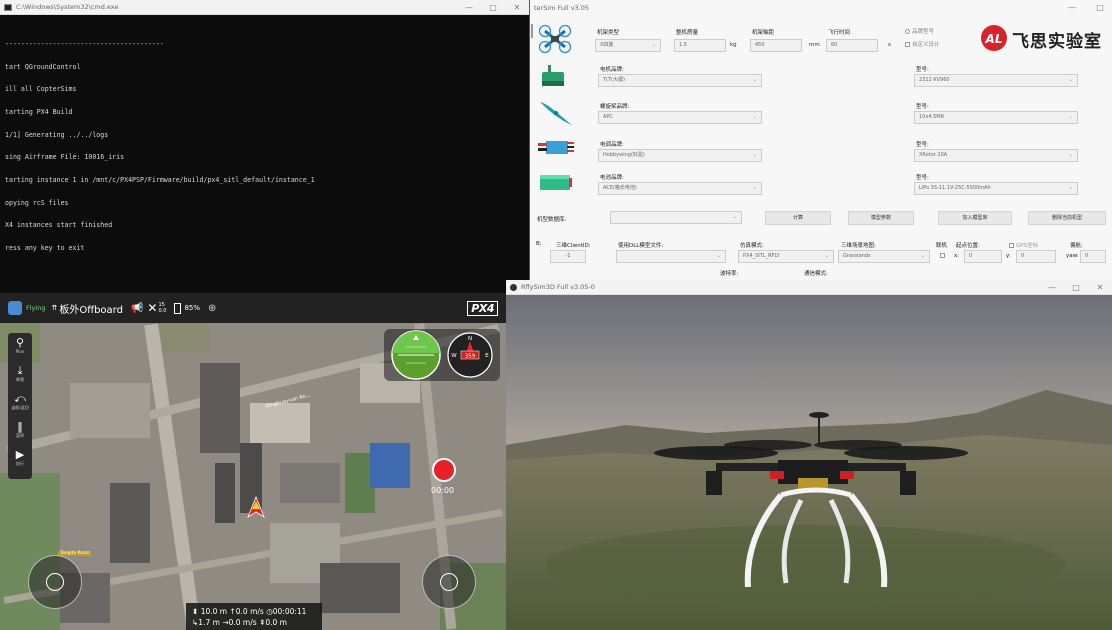  What do you see at coordinates (137, 308) in the screenshot?
I see `megaphone-icon: 📢` at bounding box center [137, 308].